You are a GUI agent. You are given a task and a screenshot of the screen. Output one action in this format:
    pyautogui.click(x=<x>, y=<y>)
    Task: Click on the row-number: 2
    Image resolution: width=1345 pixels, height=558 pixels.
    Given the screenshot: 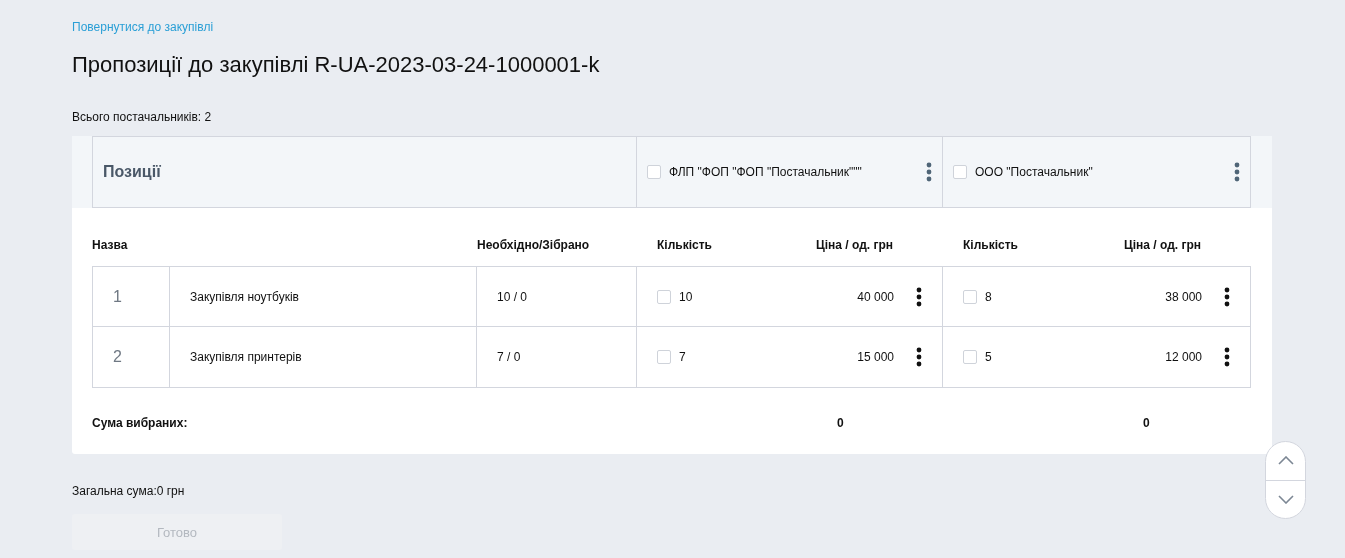 What is the action you would take?
    pyautogui.click(x=117, y=357)
    